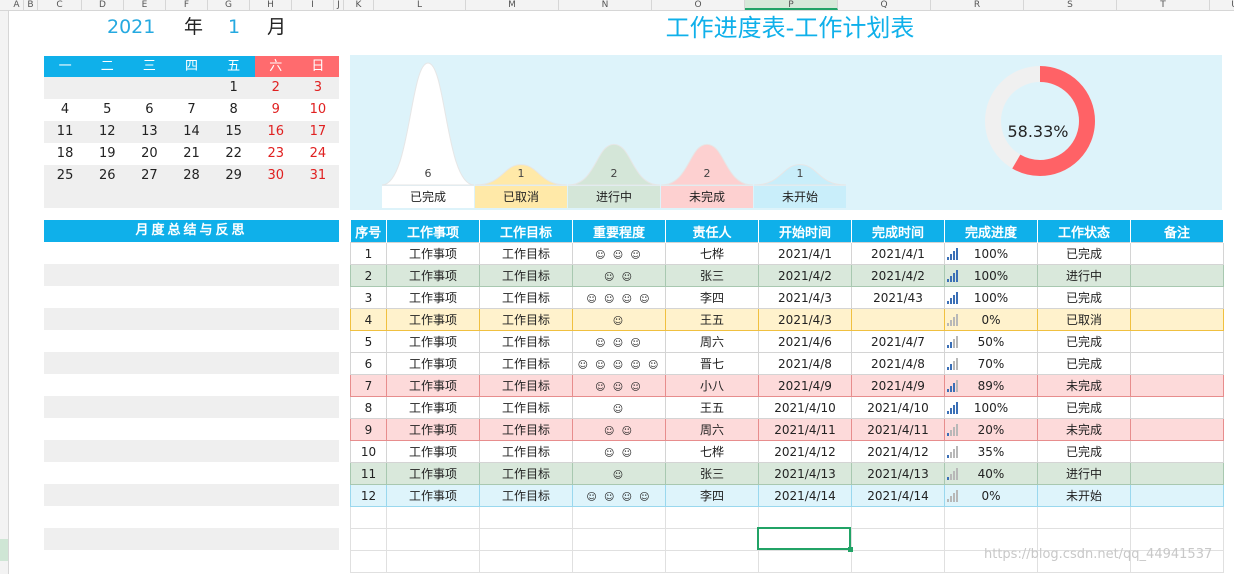  Describe the element at coordinates (60, 5) in the screenshot. I see `column-header-c: C` at that location.